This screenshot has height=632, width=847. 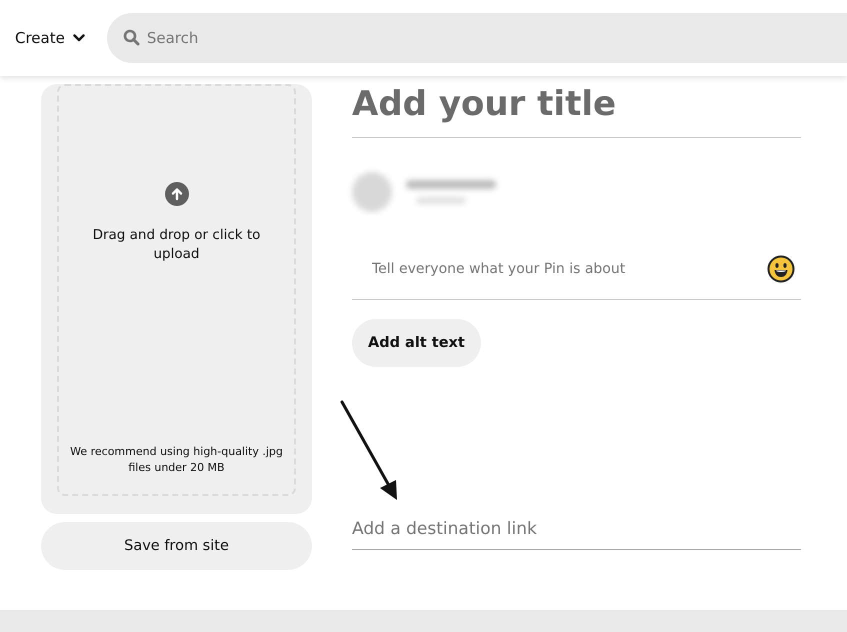 What do you see at coordinates (176, 546) in the screenshot?
I see `save-from-site-button: Save from site` at bounding box center [176, 546].